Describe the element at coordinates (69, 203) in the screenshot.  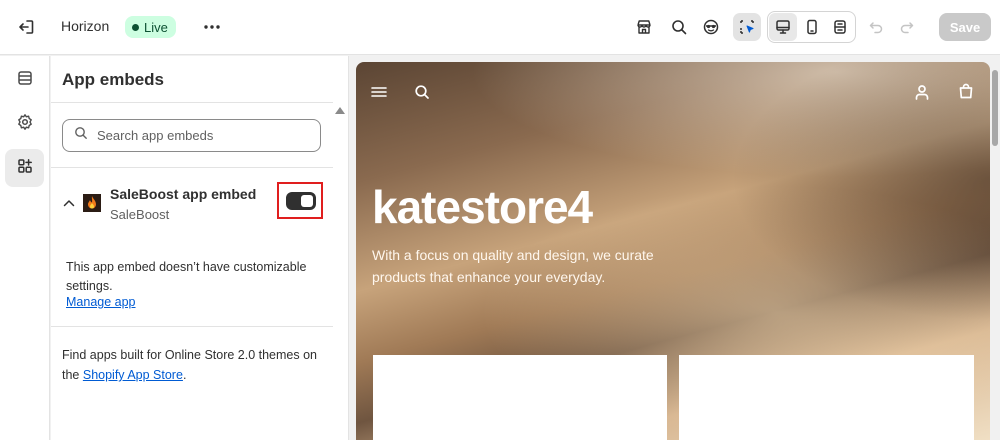
I see `chevron-up-icon` at that location.